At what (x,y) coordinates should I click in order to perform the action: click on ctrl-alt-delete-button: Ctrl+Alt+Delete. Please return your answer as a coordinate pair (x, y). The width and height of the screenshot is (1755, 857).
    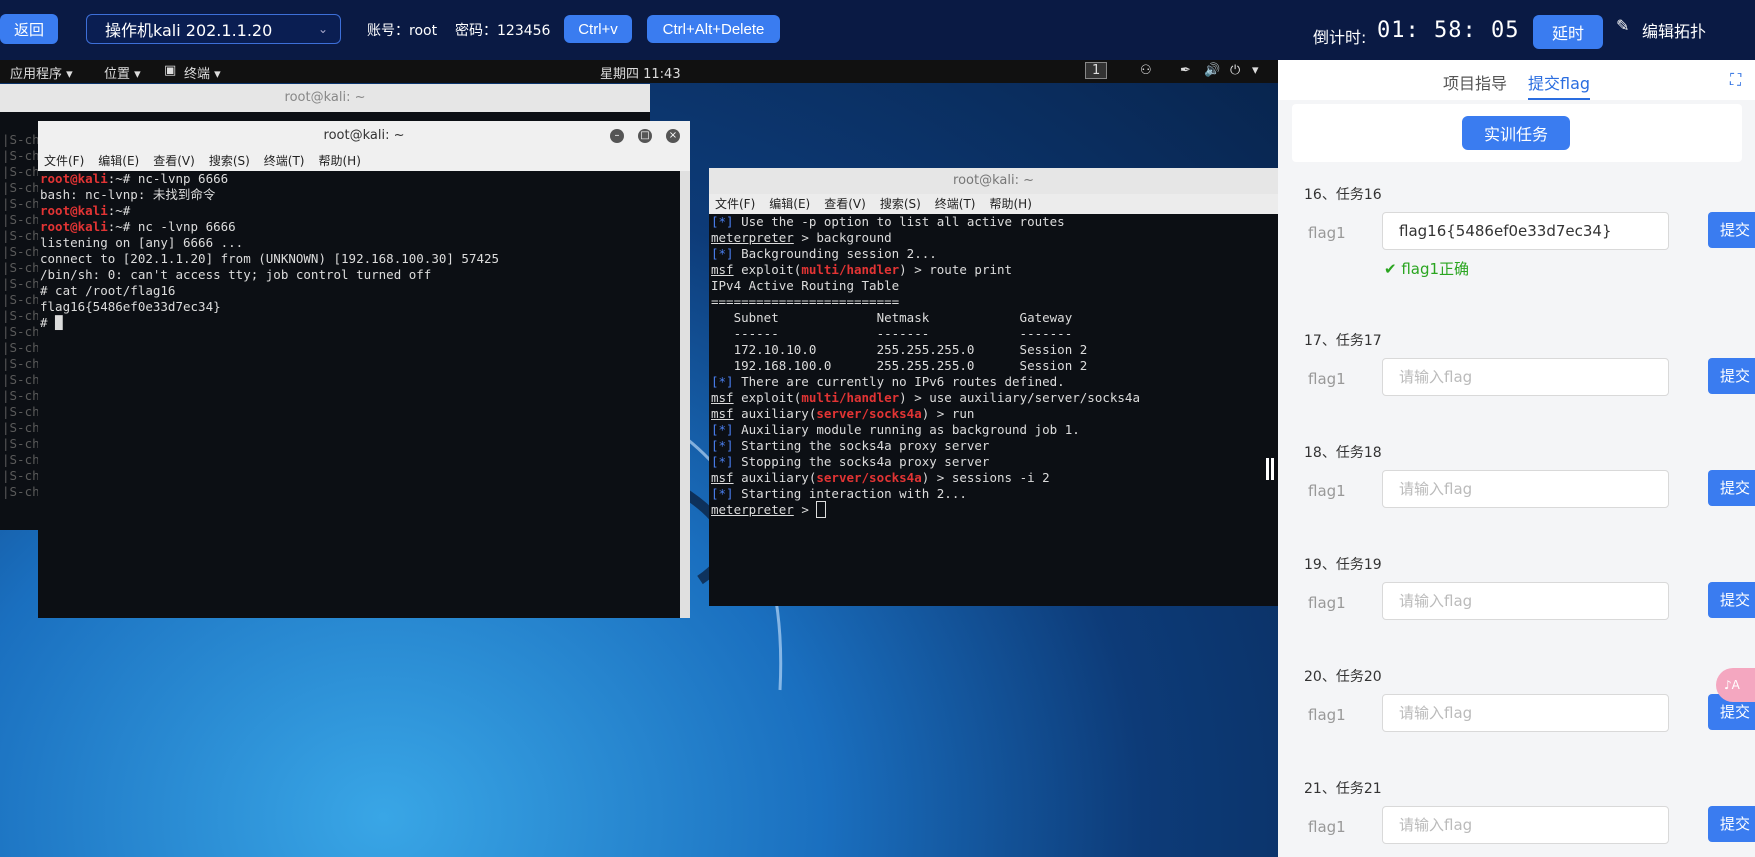
    Looking at the image, I should click on (713, 29).